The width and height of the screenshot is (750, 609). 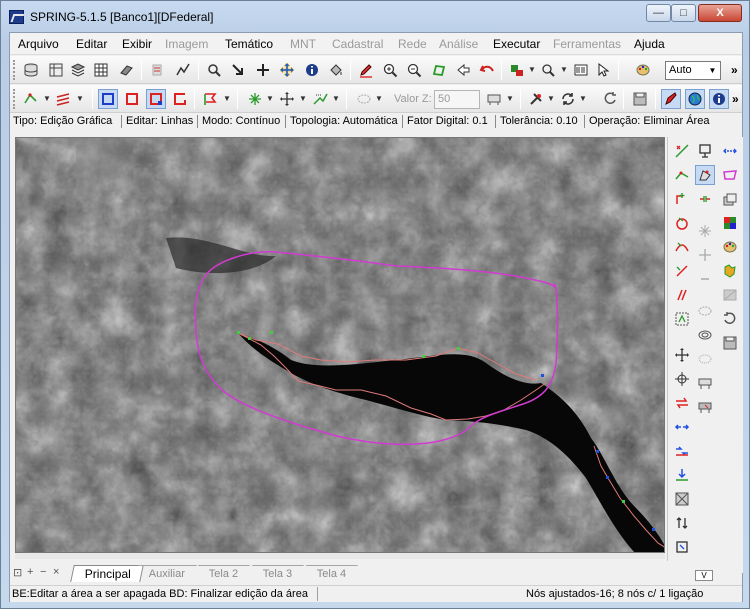 I want to click on disconnect-icon, so click(x=705, y=199).